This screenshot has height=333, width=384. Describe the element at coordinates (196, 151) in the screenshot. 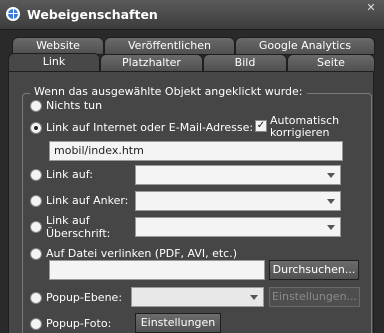

I see `url-input: mobil/index.htm` at that location.